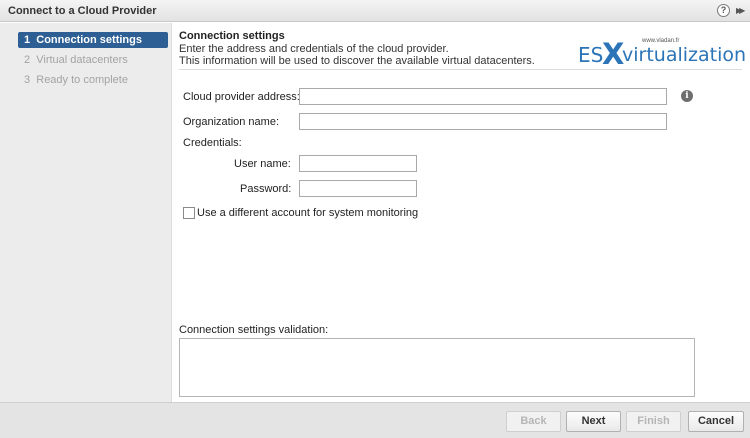  Describe the element at coordinates (358, 188) in the screenshot. I see `password-input` at that location.